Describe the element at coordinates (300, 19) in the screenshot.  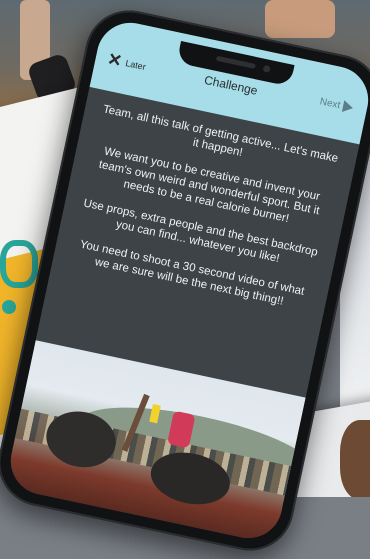
I see `background-leg-right` at that location.